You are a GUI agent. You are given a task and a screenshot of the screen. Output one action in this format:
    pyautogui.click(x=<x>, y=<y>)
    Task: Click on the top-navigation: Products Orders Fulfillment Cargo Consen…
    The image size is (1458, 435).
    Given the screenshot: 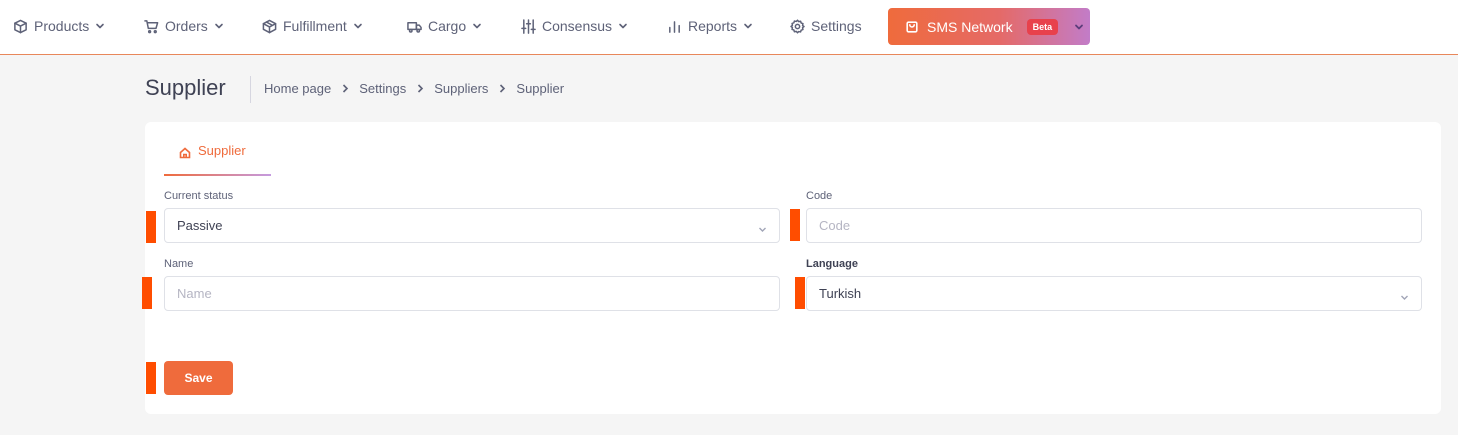 What is the action you would take?
    pyautogui.click(x=729, y=27)
    